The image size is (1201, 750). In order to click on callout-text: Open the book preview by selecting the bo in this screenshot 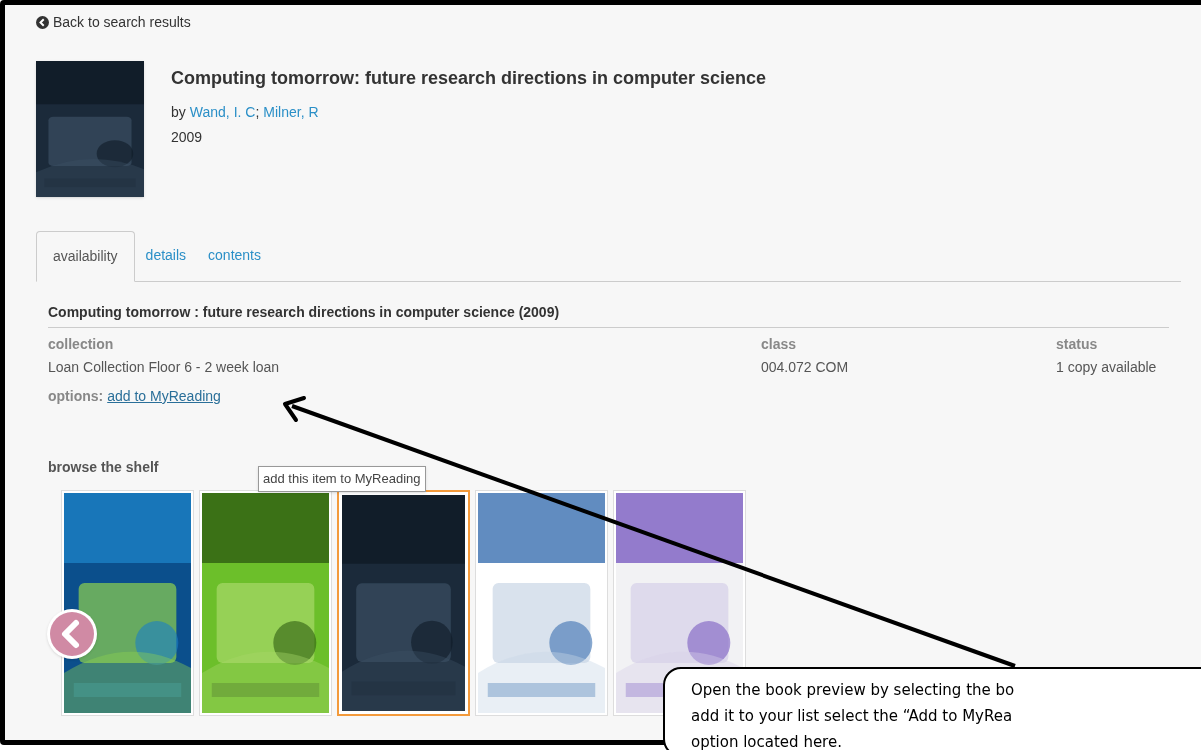, I will do `click(853, 690)`.